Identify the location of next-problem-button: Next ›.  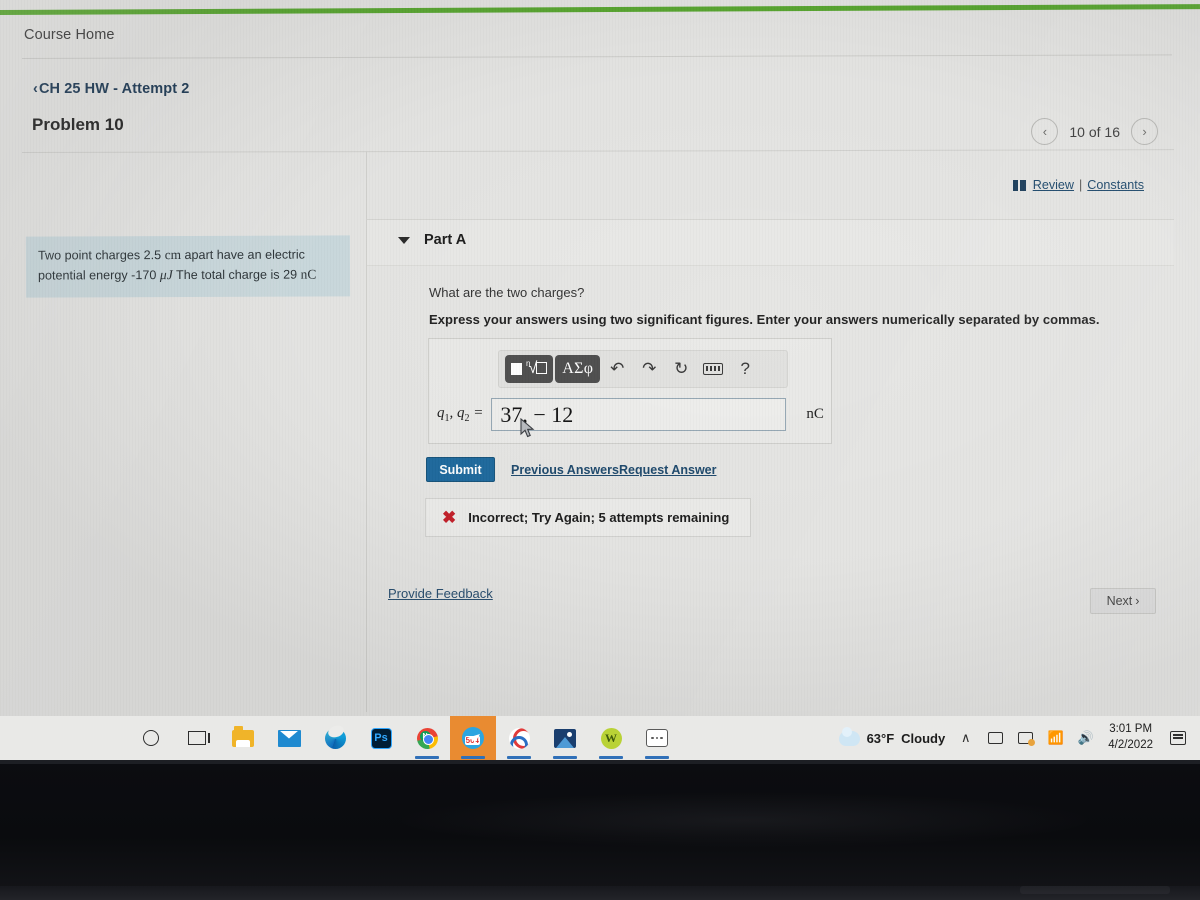
(1123, 601).